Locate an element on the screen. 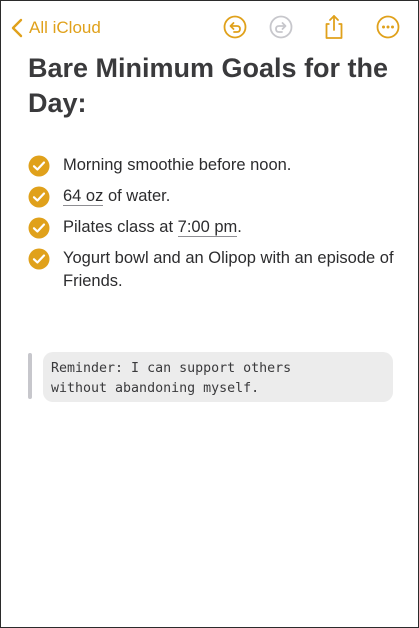 The height and width of the screenshot is (628, 419). share-icon is located at coordinates (334, 27).